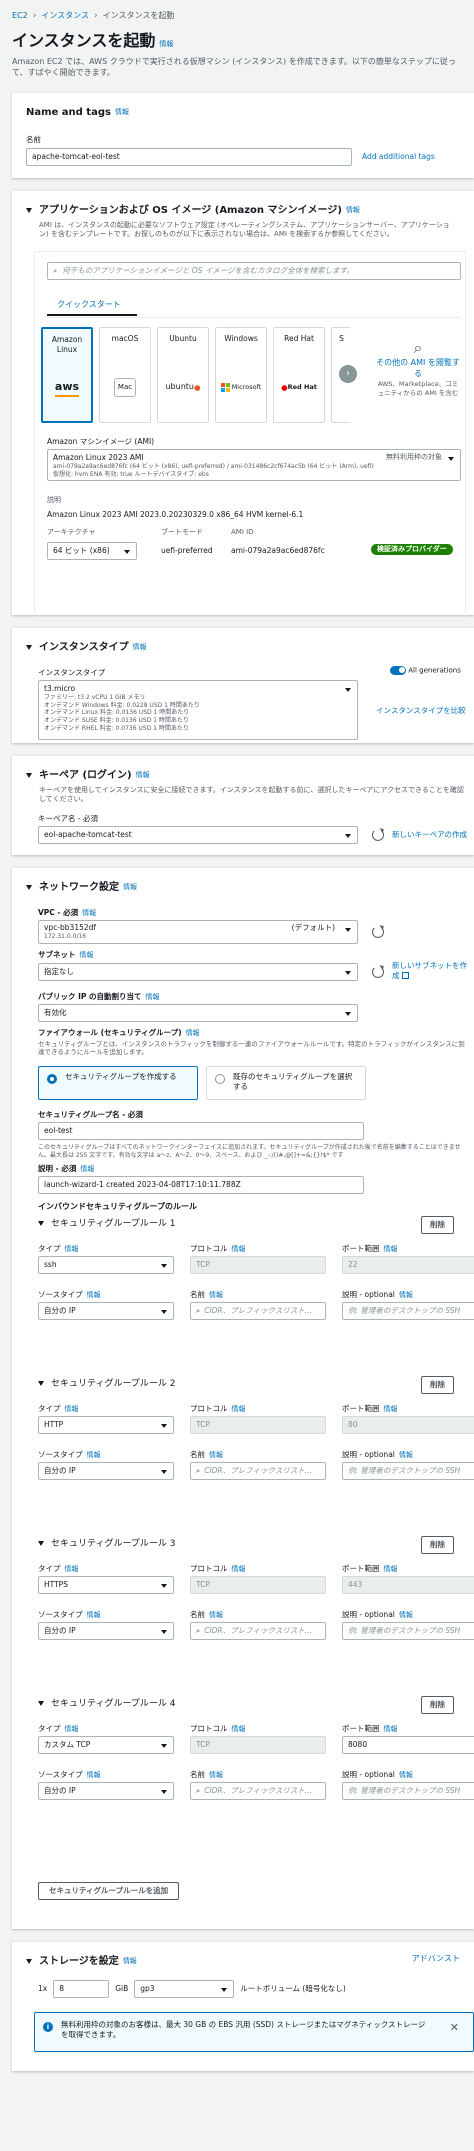 This screenshot has height=2151, width=474. I want to click on chevron-right-icon: ›, so click(348, 373).